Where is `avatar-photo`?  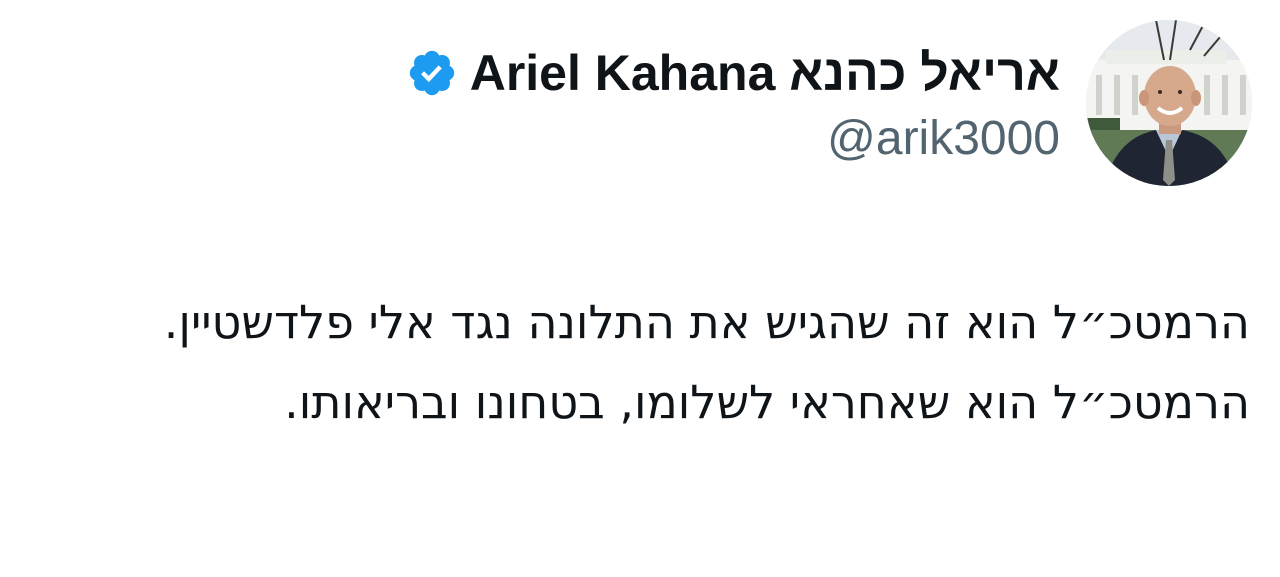 avatar-photo is located at coordinates (1169, 103).